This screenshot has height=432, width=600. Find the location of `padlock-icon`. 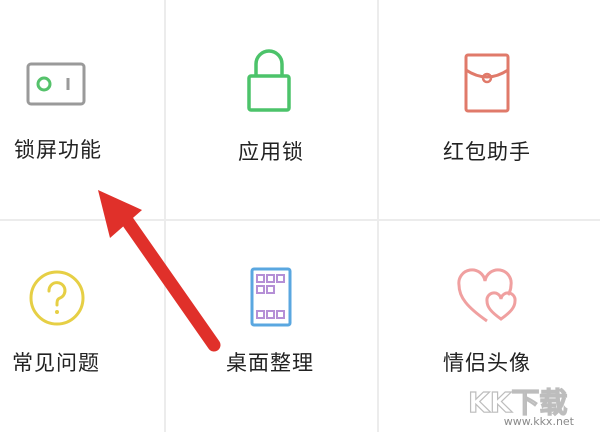

padlock-icon is located at coordinates (269, 80).